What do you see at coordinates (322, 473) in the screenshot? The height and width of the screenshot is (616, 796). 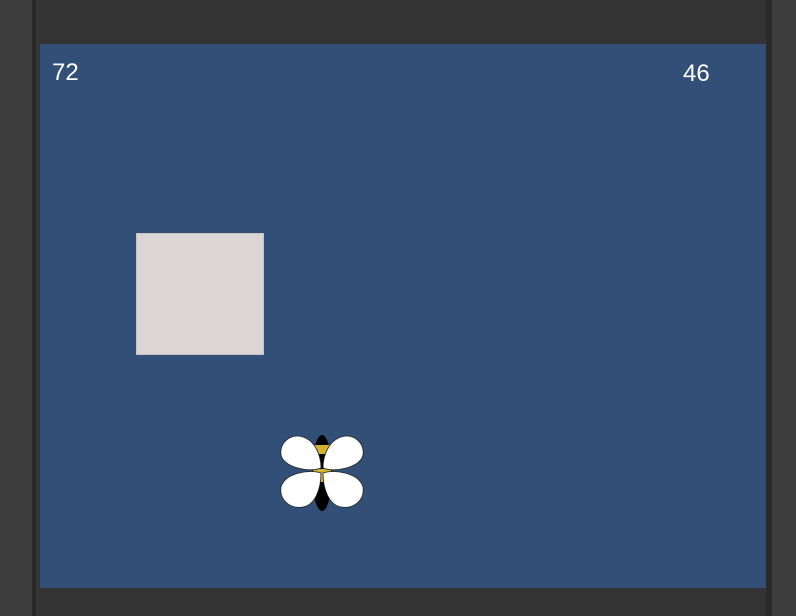 I see `bee-icon` at bounding box center [322, 473].